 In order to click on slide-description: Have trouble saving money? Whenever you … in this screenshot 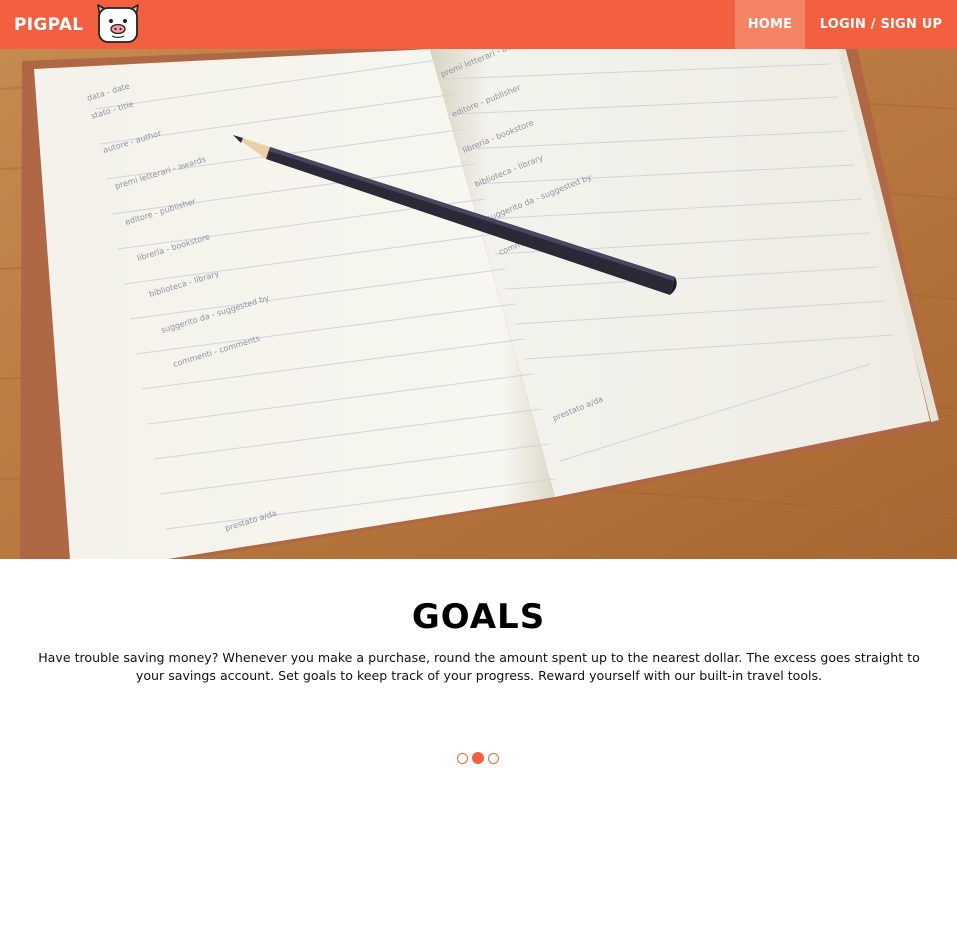, I will do `click(479, 666)`.